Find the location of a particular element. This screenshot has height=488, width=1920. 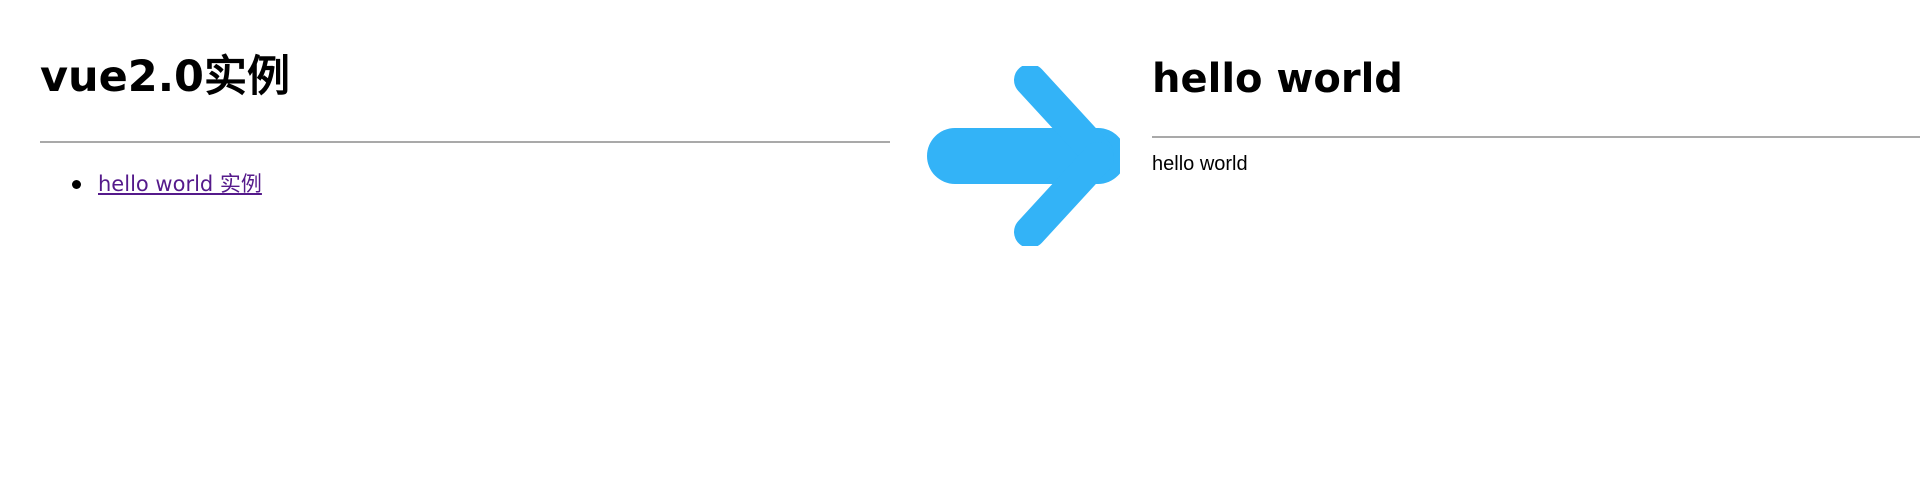

bullet-icon is located at coordinates (76, 184).